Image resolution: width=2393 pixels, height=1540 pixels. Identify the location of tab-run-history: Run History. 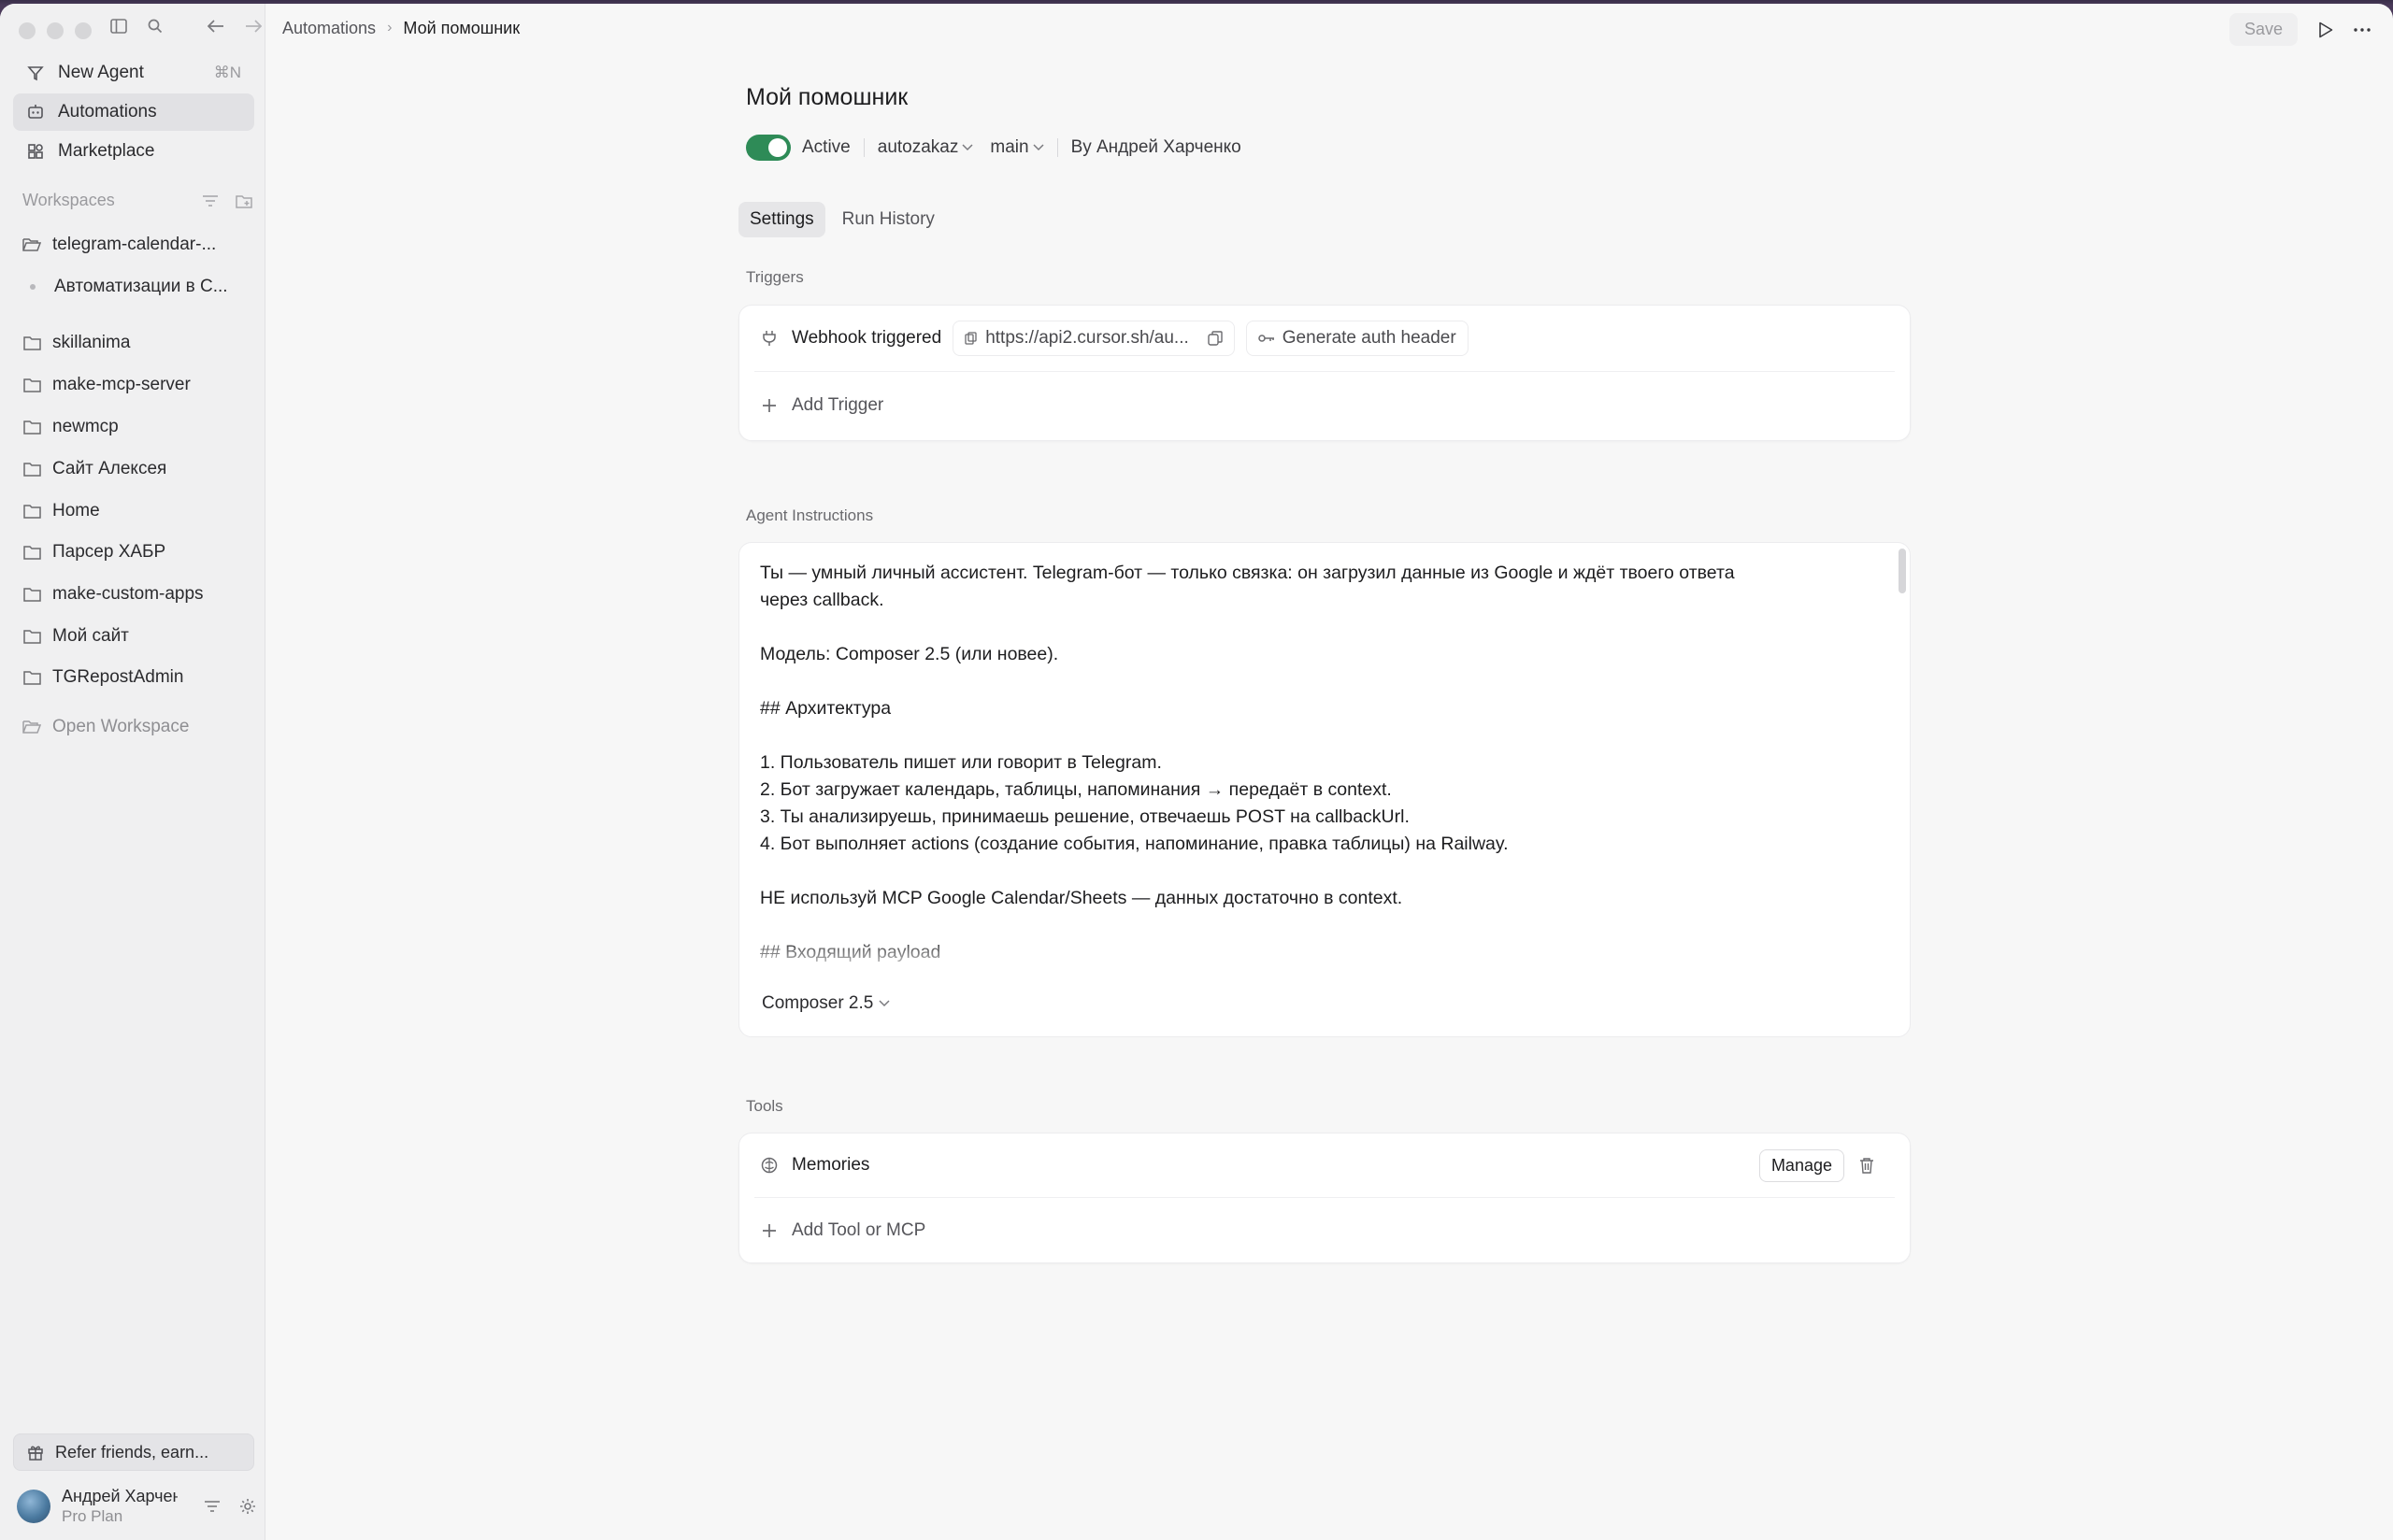
(888, 219).